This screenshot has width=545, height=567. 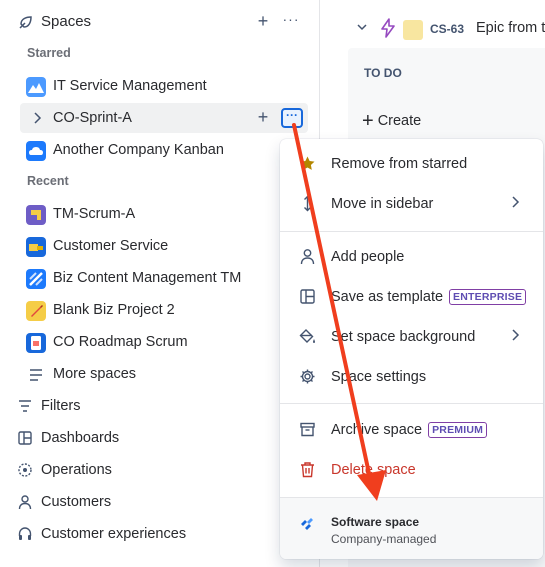 I want to click on menu-item-move-in-sidebar: Move in sidebar, so click(x=411, y=204).